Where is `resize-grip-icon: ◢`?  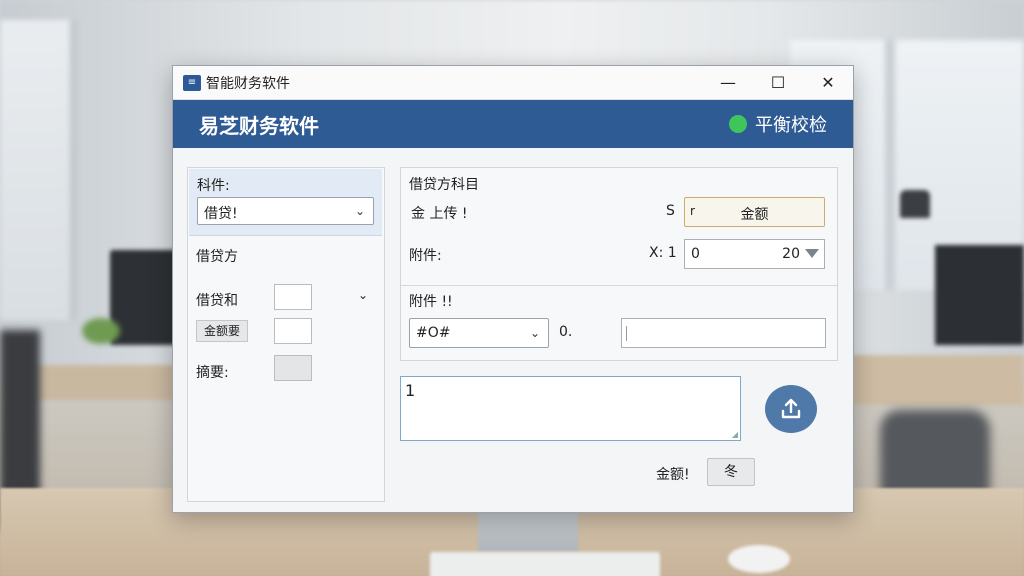
resize-grip-icon: ◢ is located at coordinates (735, 434).